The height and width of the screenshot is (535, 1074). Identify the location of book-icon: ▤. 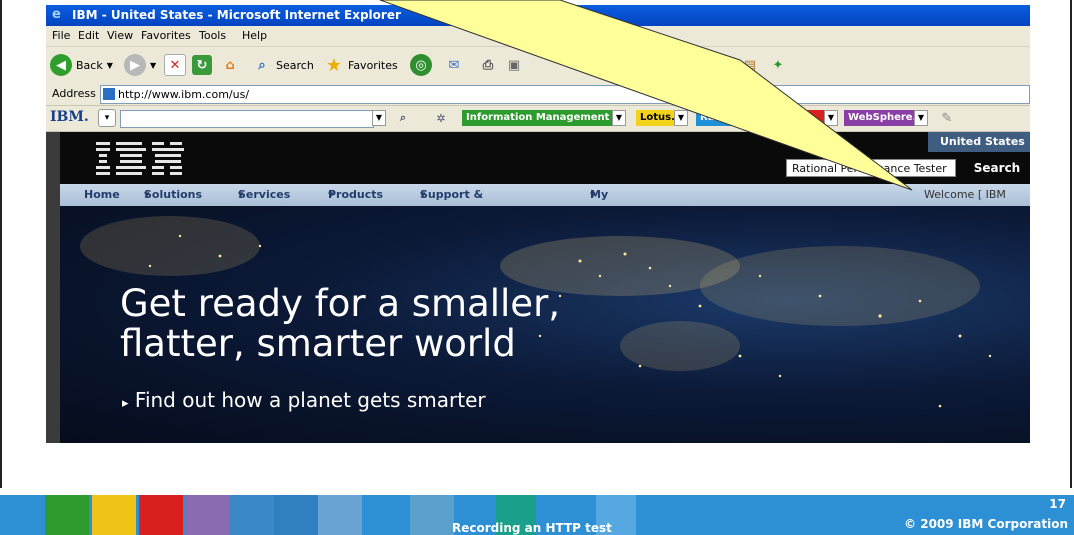
(750, 65).